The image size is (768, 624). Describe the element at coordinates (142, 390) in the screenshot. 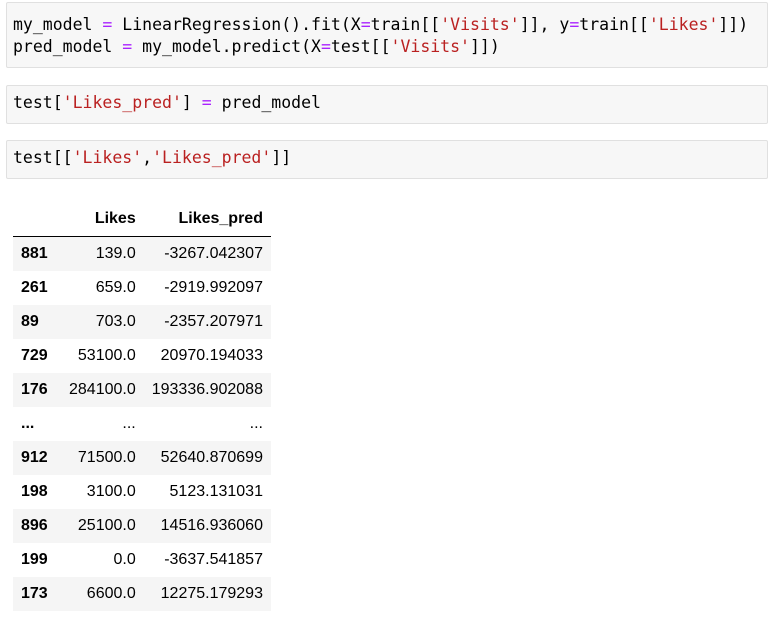

I see `table-row: 176 284100.0 193336.902088` at that location.